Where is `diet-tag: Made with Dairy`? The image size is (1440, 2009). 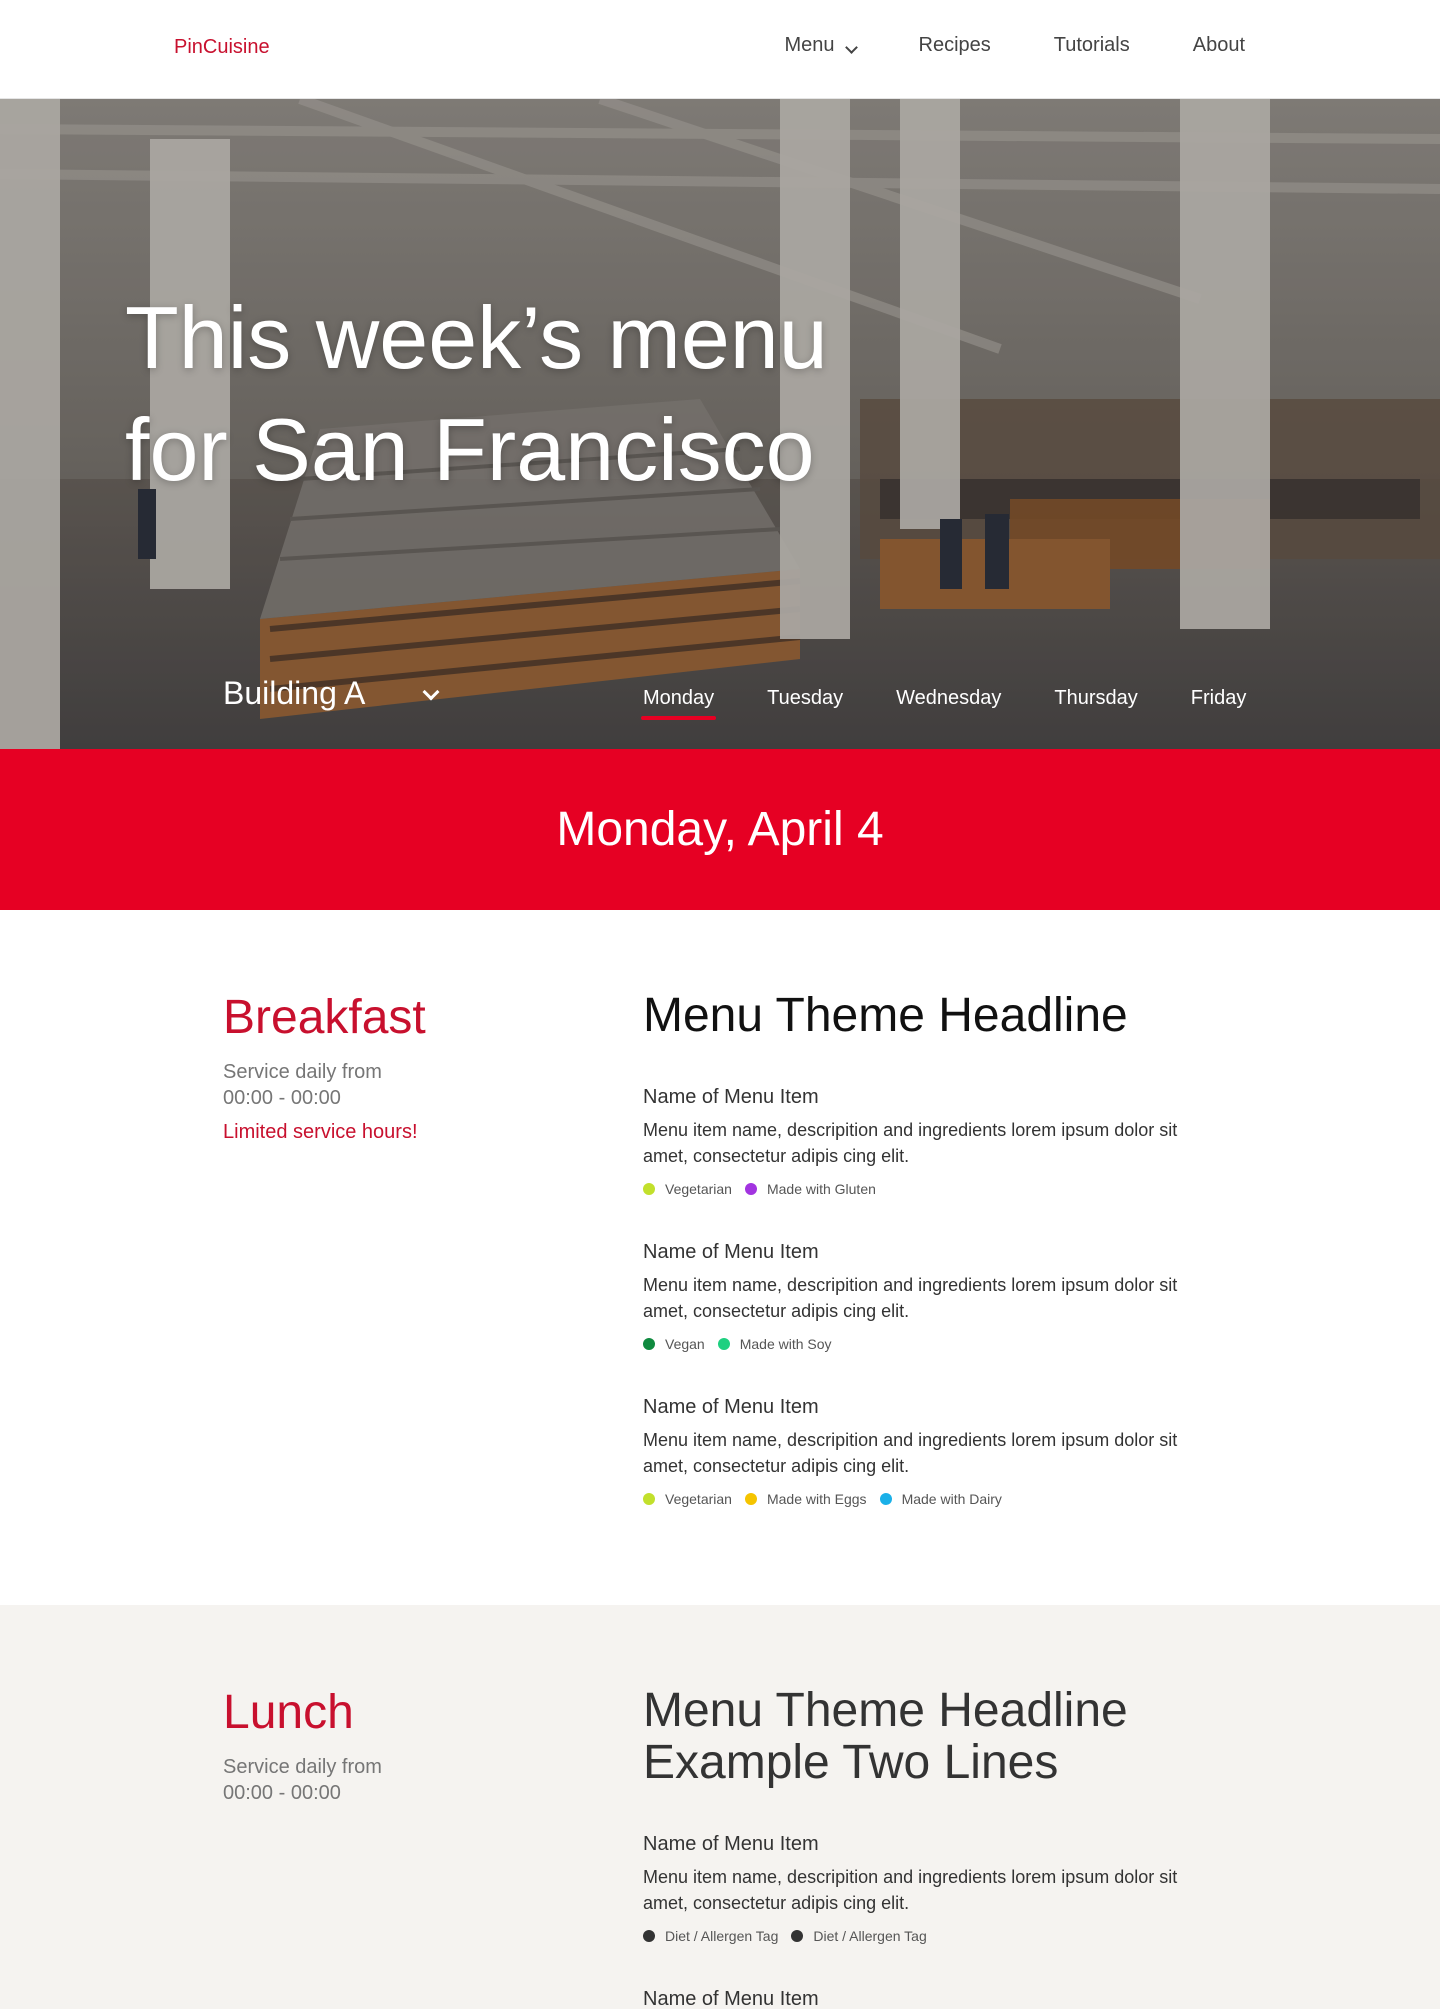
diet-tag: Made with Dairy is located at coordinates (940, 1499).